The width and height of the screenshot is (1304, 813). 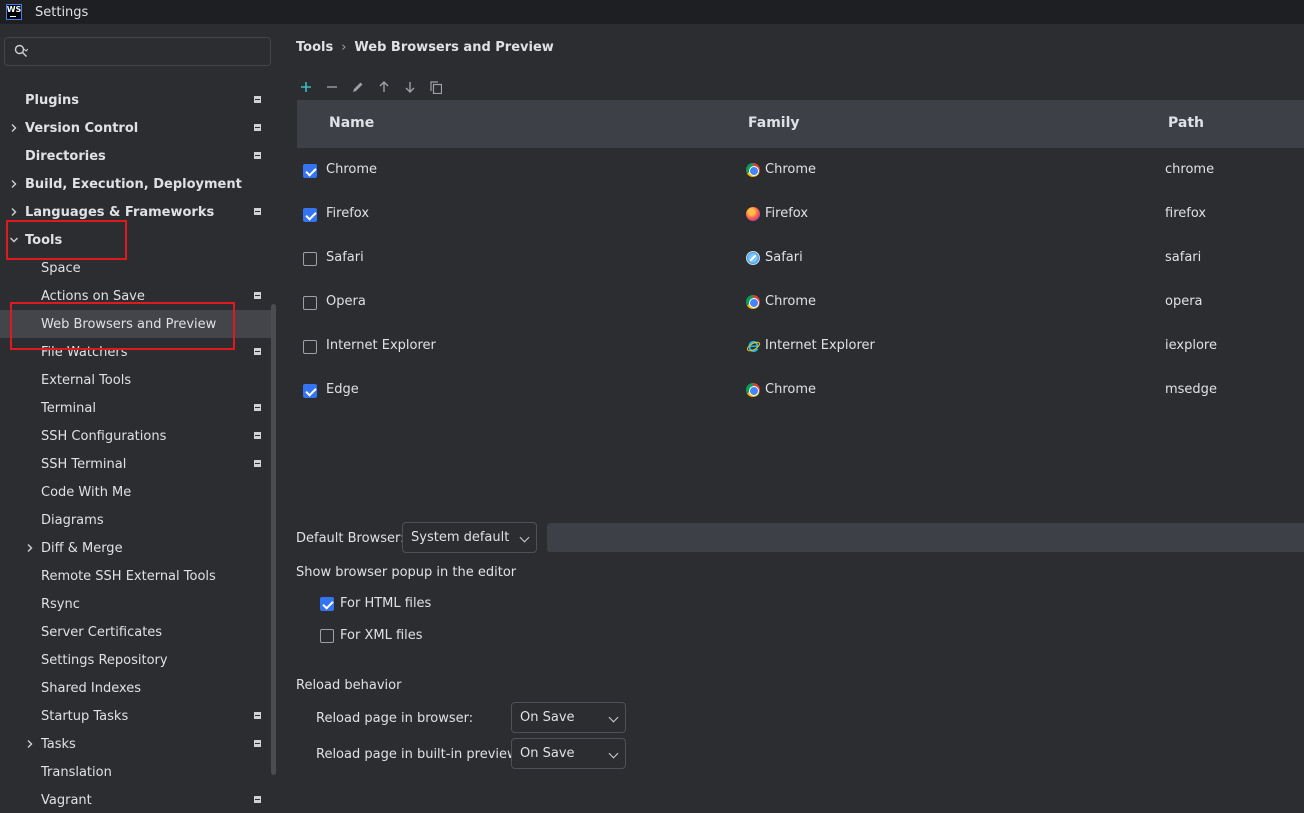 I want to click on sidebar-item-external-tools: External Tools, so click(x=136, y=380).